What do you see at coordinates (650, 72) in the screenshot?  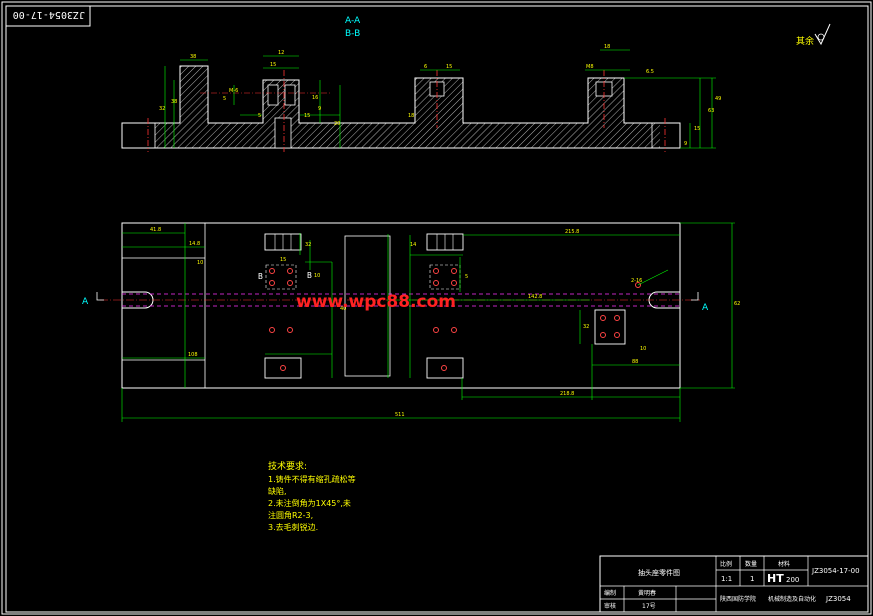 I see `svg-text: 6.5` at bounding box center [650, 72].